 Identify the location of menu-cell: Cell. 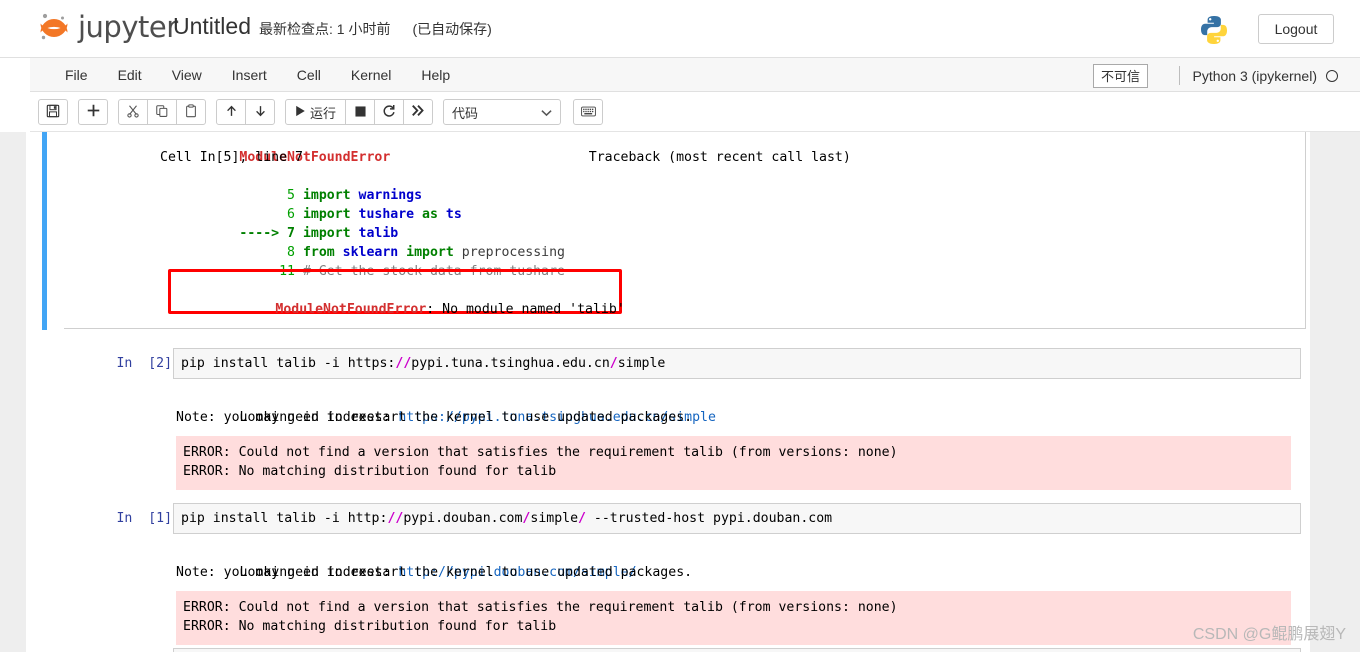
(309, 75).